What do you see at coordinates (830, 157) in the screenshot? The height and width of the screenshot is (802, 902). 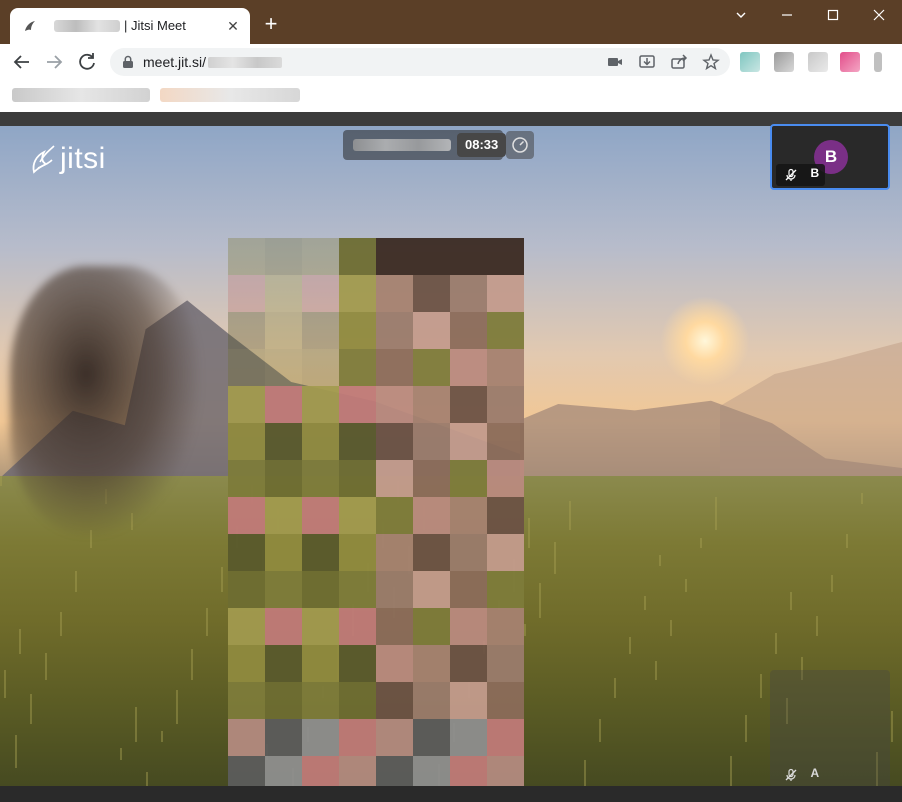 I see `participant-tile-b: B B` at bounding box center [830, 157].